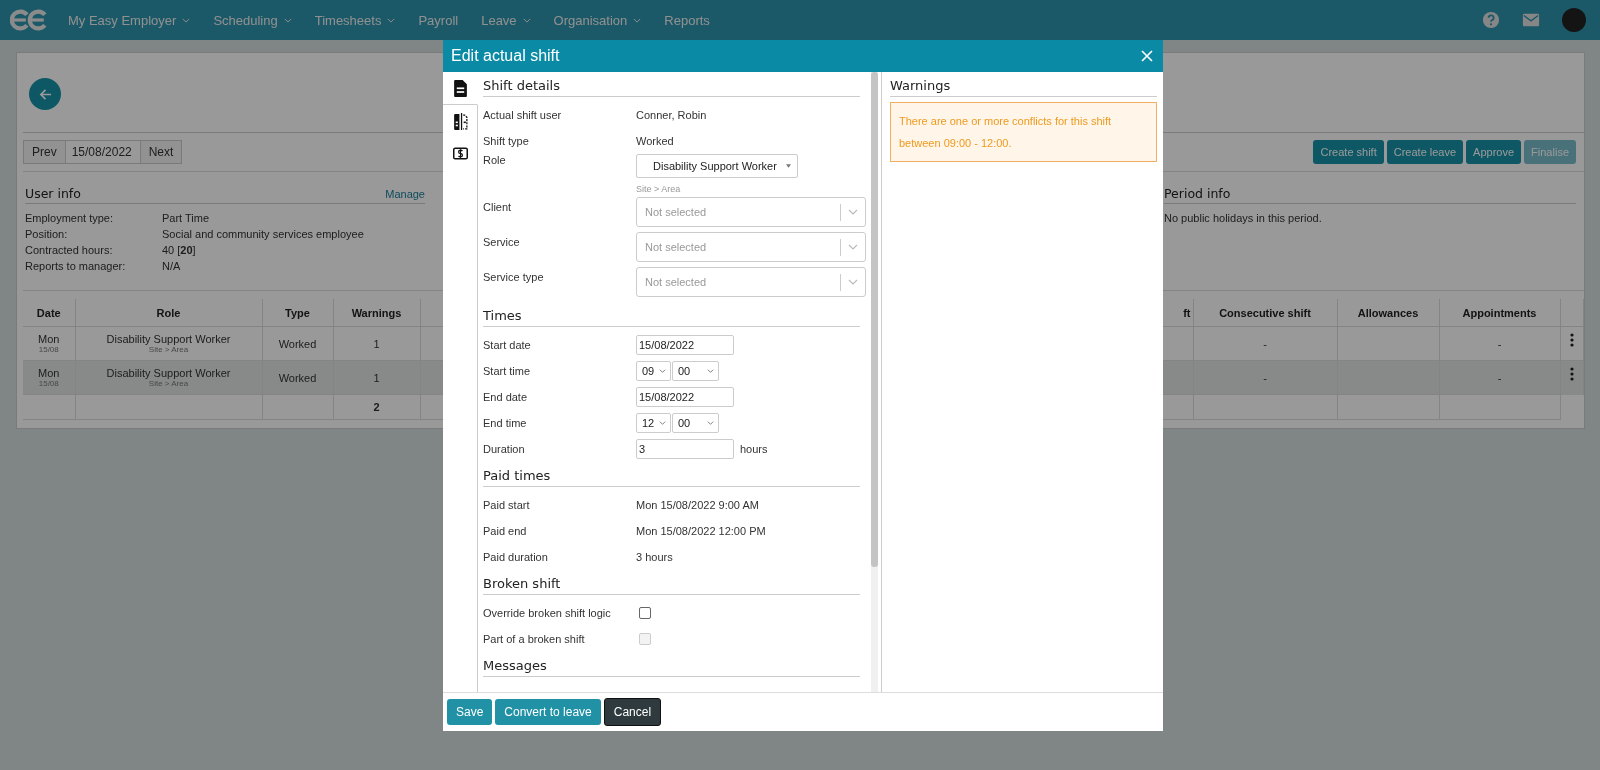 Image resolution: width=1600 pixels, height=770 pixels. I want to click on banknote-icon, so click(460, 153).